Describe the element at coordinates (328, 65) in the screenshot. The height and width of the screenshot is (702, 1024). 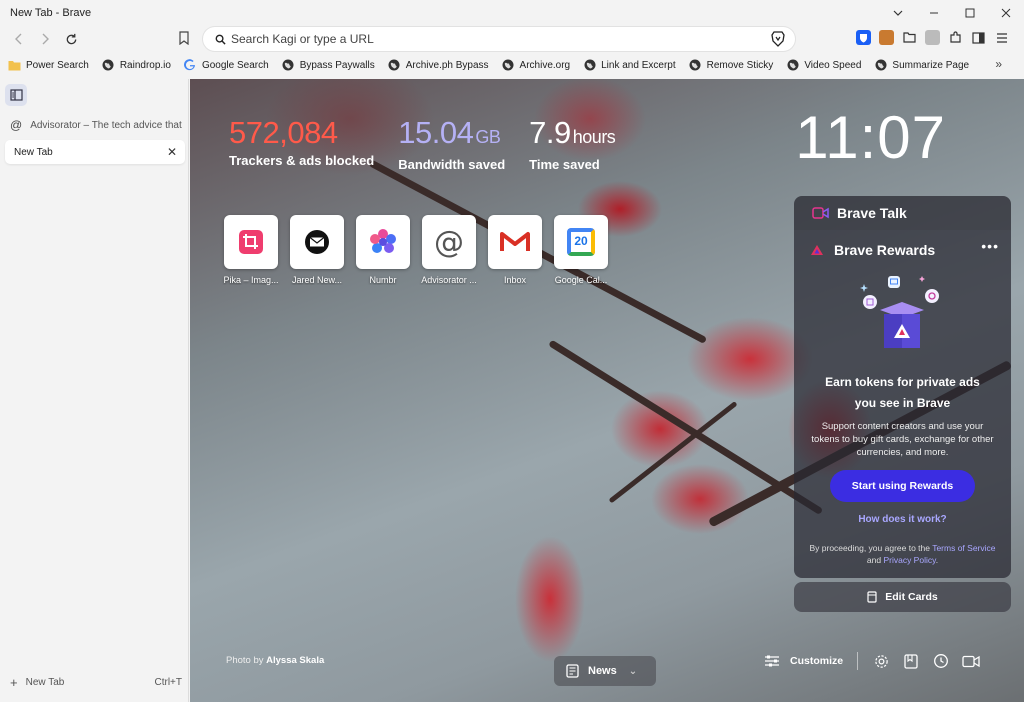
I see `bookmark-item: Bypass Paywalls` at that location.